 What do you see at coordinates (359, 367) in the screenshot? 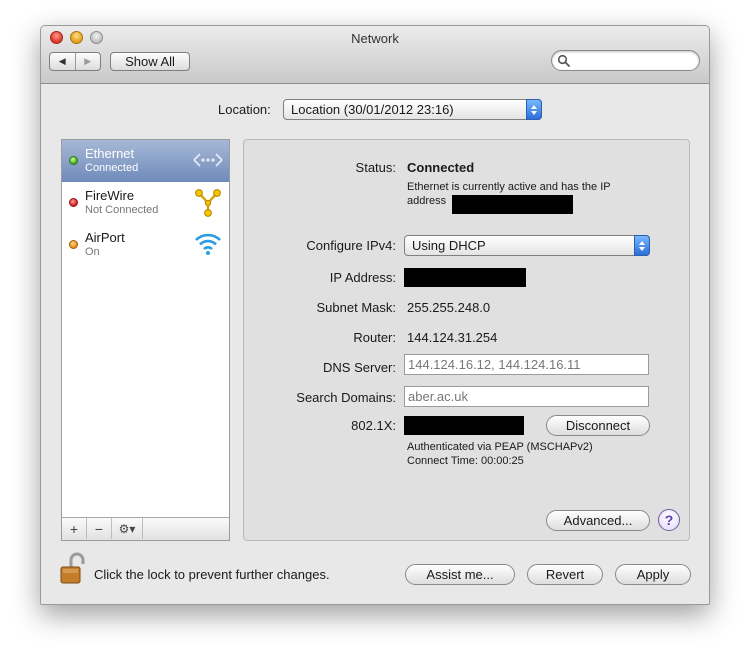
I see `dns-server-label: DNS Server:` at bounding box center [359, 367].